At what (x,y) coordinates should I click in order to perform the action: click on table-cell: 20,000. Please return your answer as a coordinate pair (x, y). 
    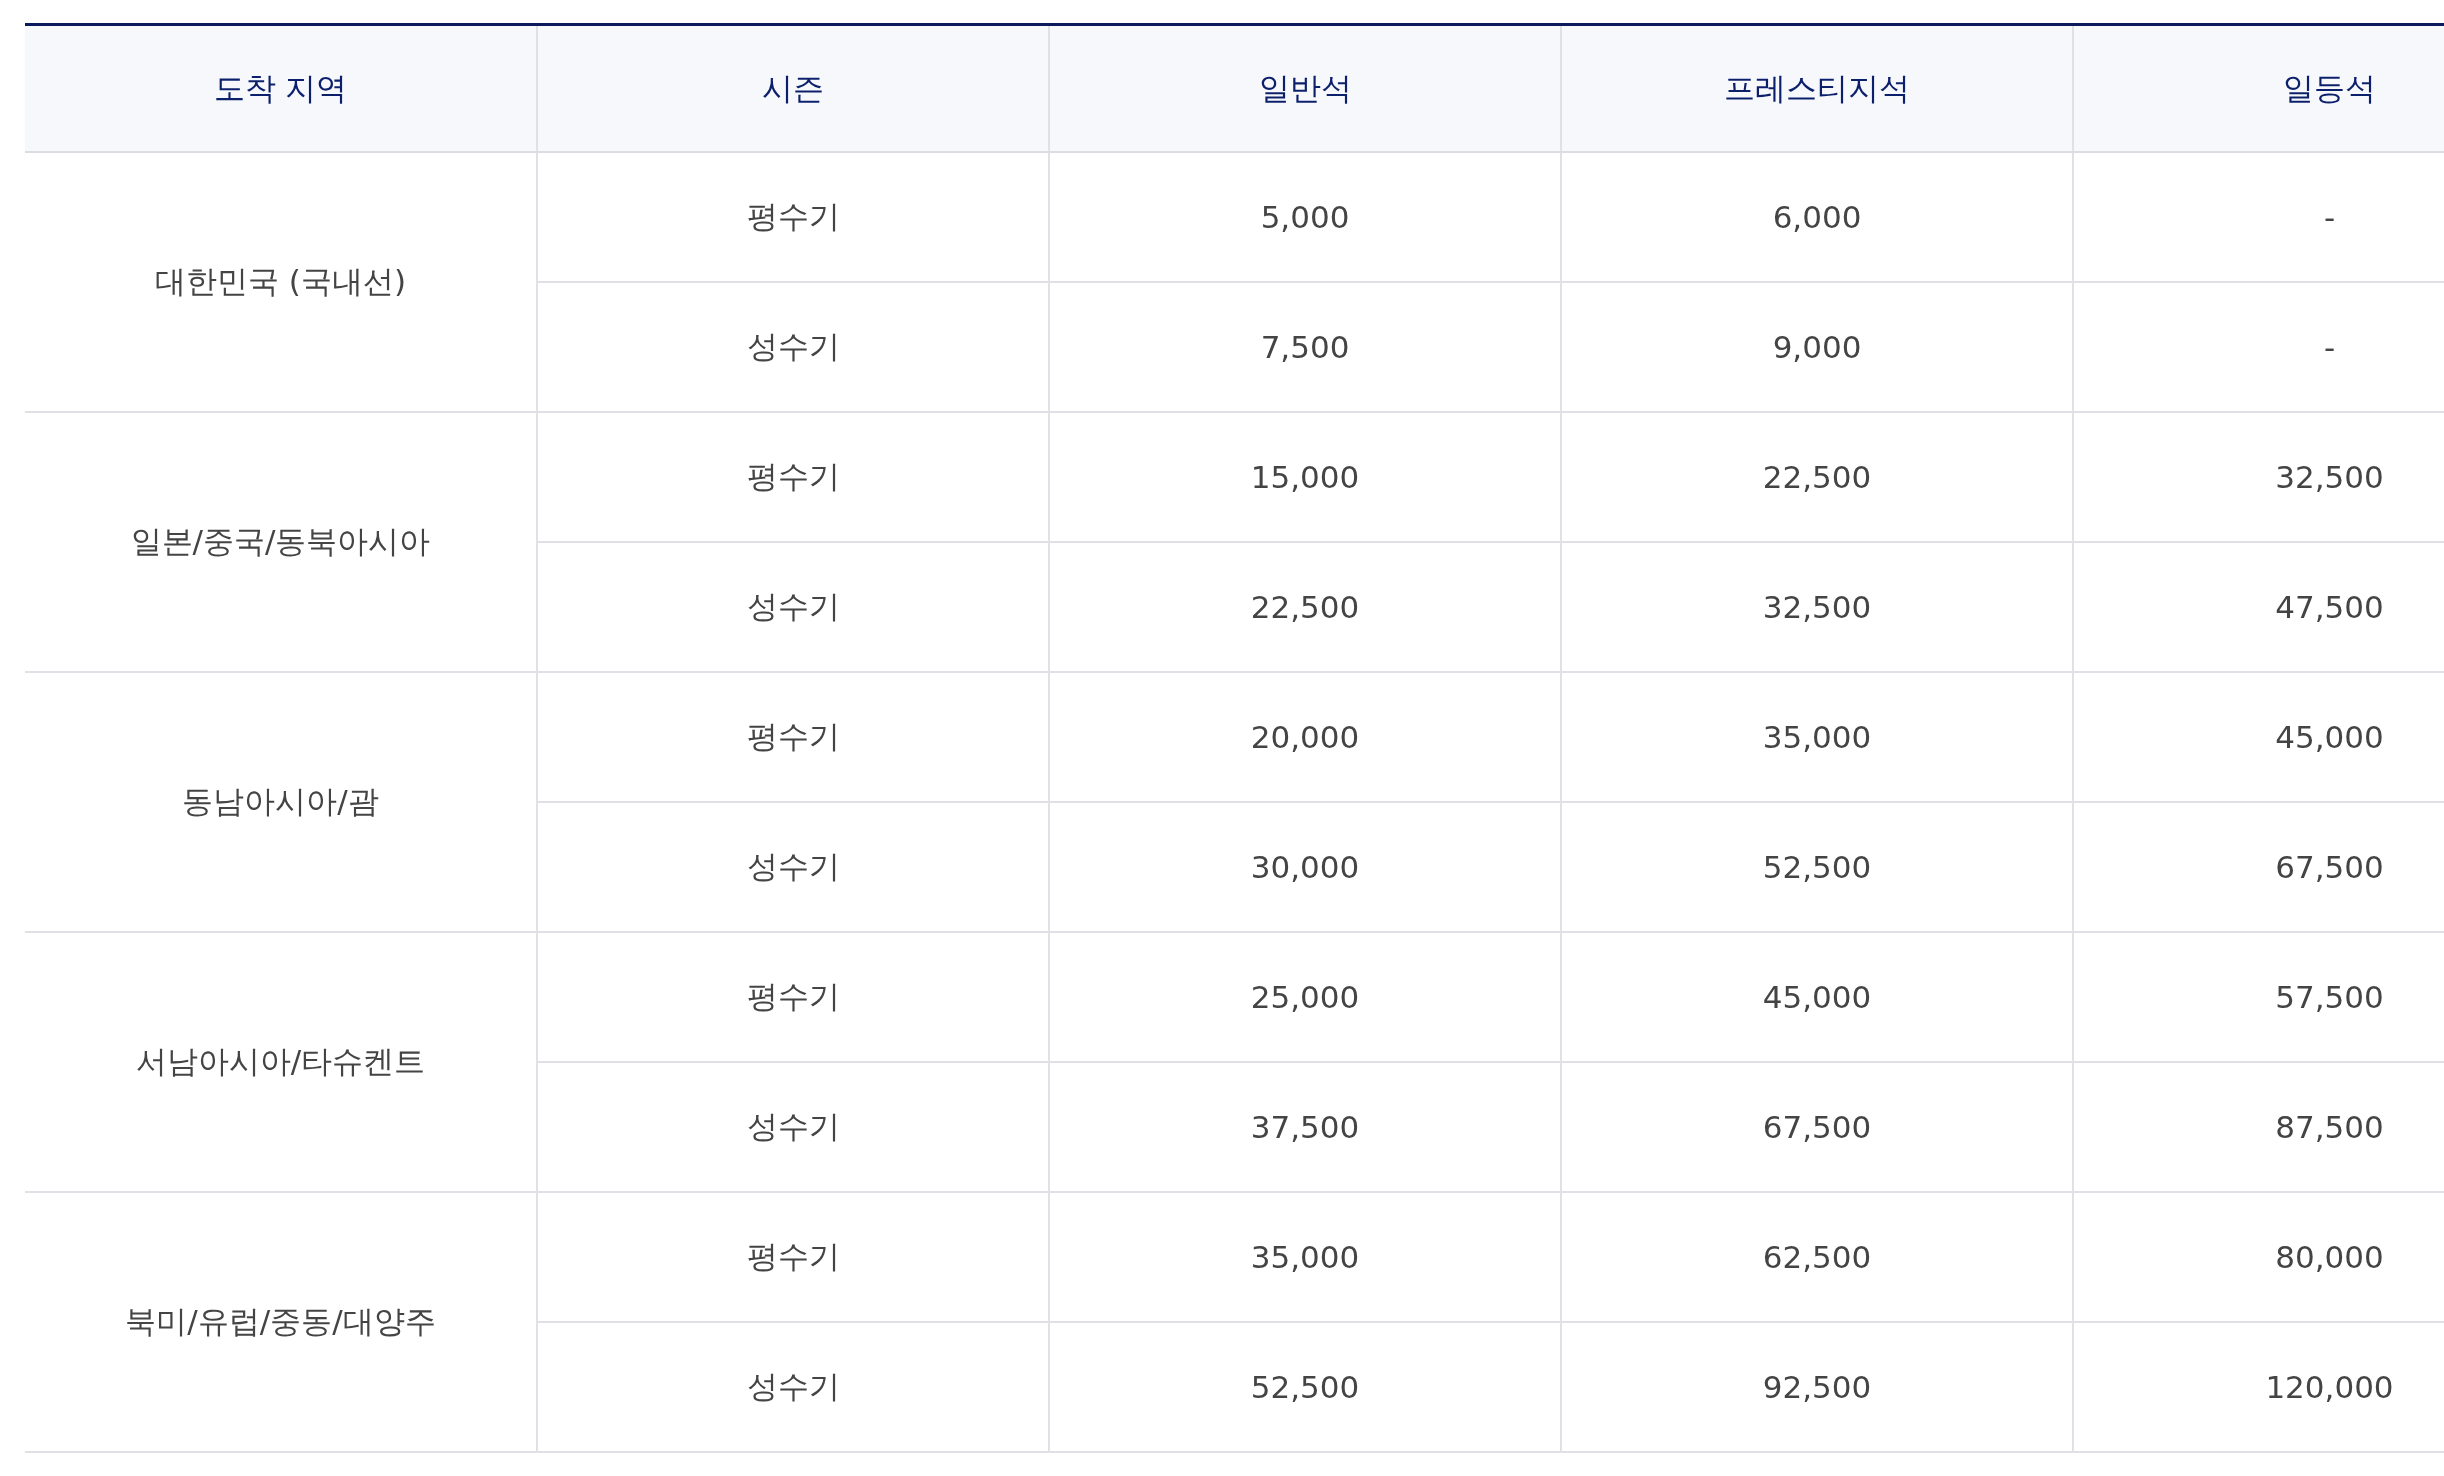
    Looking at the image, I should click on (1305, 737).